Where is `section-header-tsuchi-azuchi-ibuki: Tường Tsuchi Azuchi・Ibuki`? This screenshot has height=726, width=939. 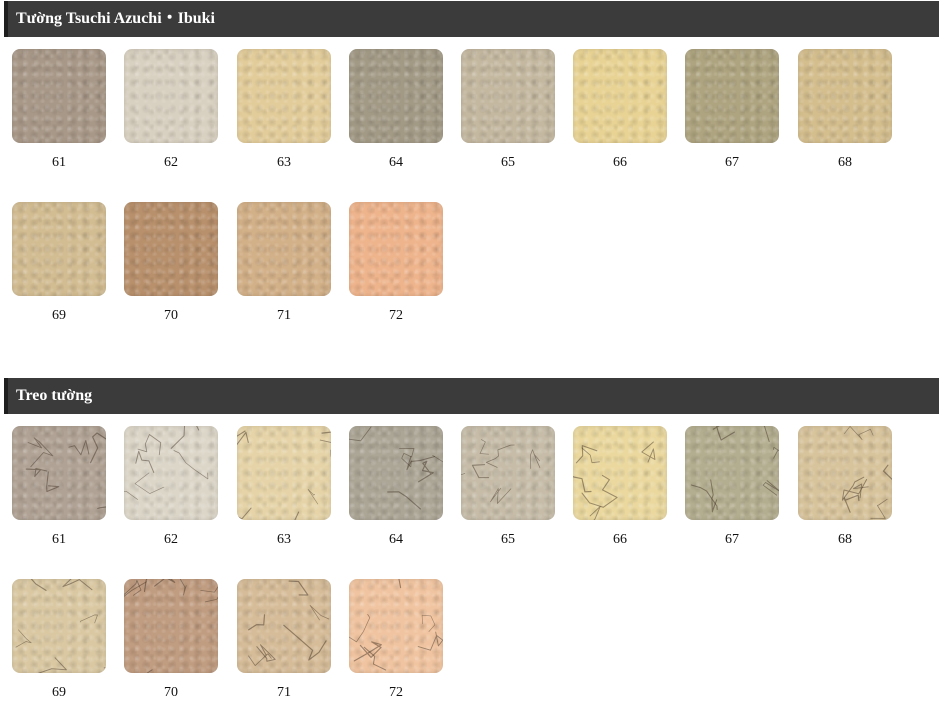 section-header-tsuchi-azuchi-ibuki: Tường Tsuchi Azuchi・Ibuki is located at coordinates (471, 19).